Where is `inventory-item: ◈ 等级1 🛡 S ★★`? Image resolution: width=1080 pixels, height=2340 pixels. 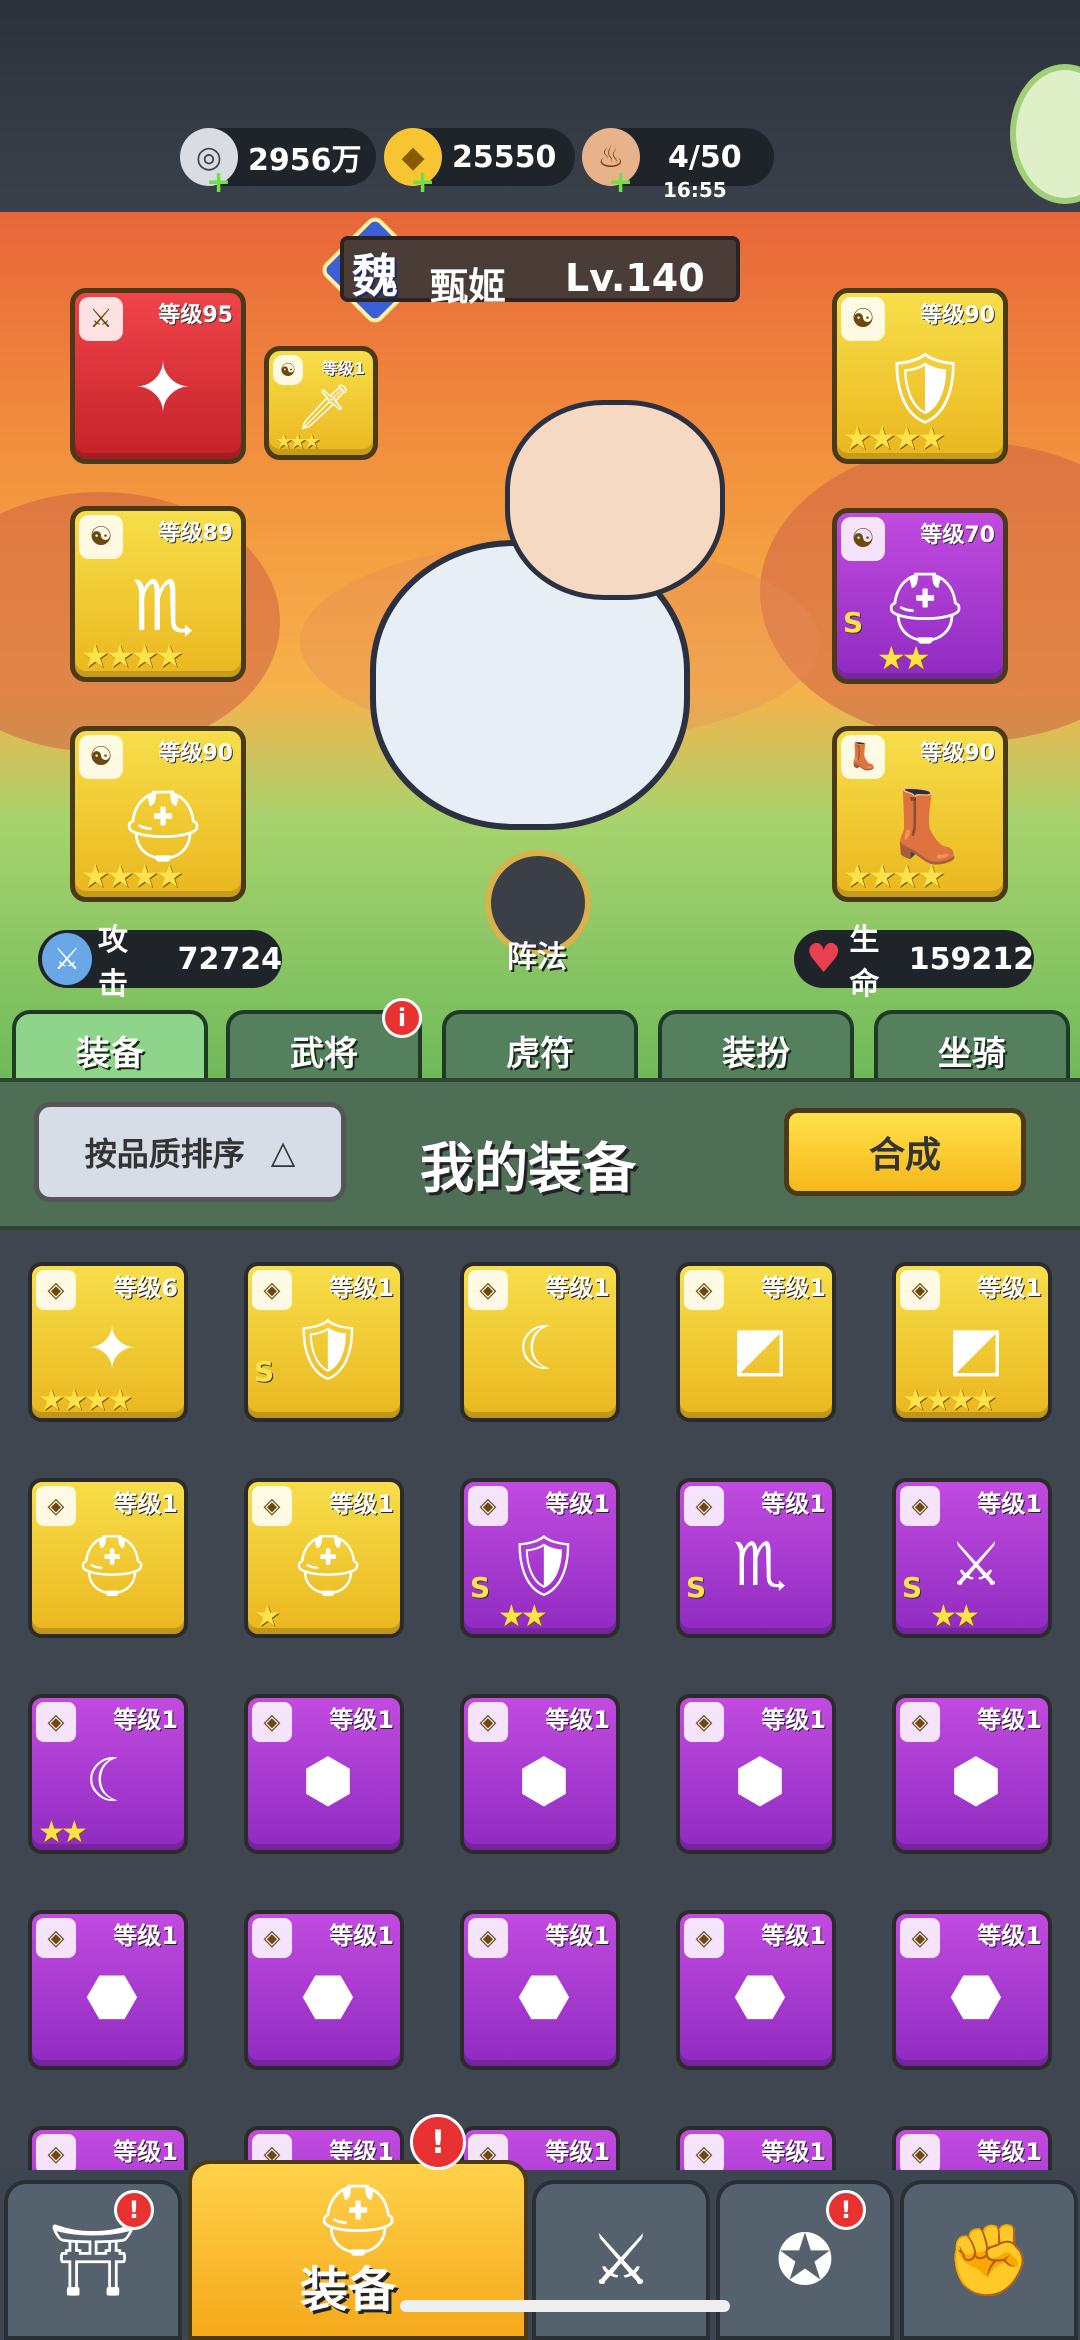 inventory-item: ◈ 等级1 🛡 S ★★ is located at coordinates (540, 1558).